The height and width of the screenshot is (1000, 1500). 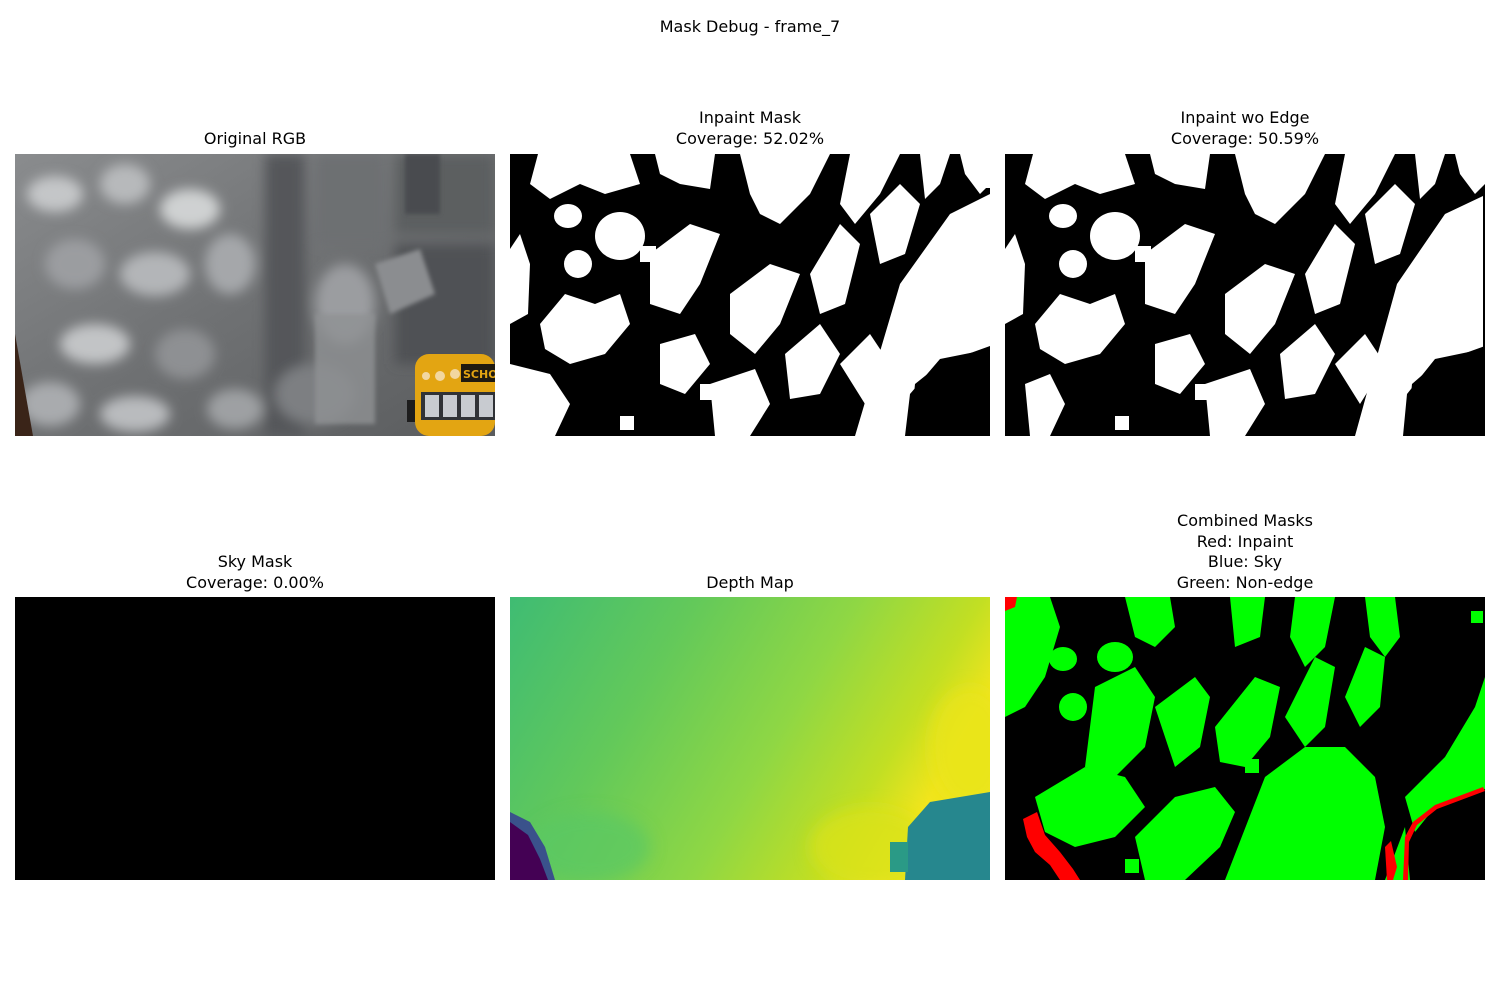 I want to click on depth-map-svg, so click(x=750, y=738).